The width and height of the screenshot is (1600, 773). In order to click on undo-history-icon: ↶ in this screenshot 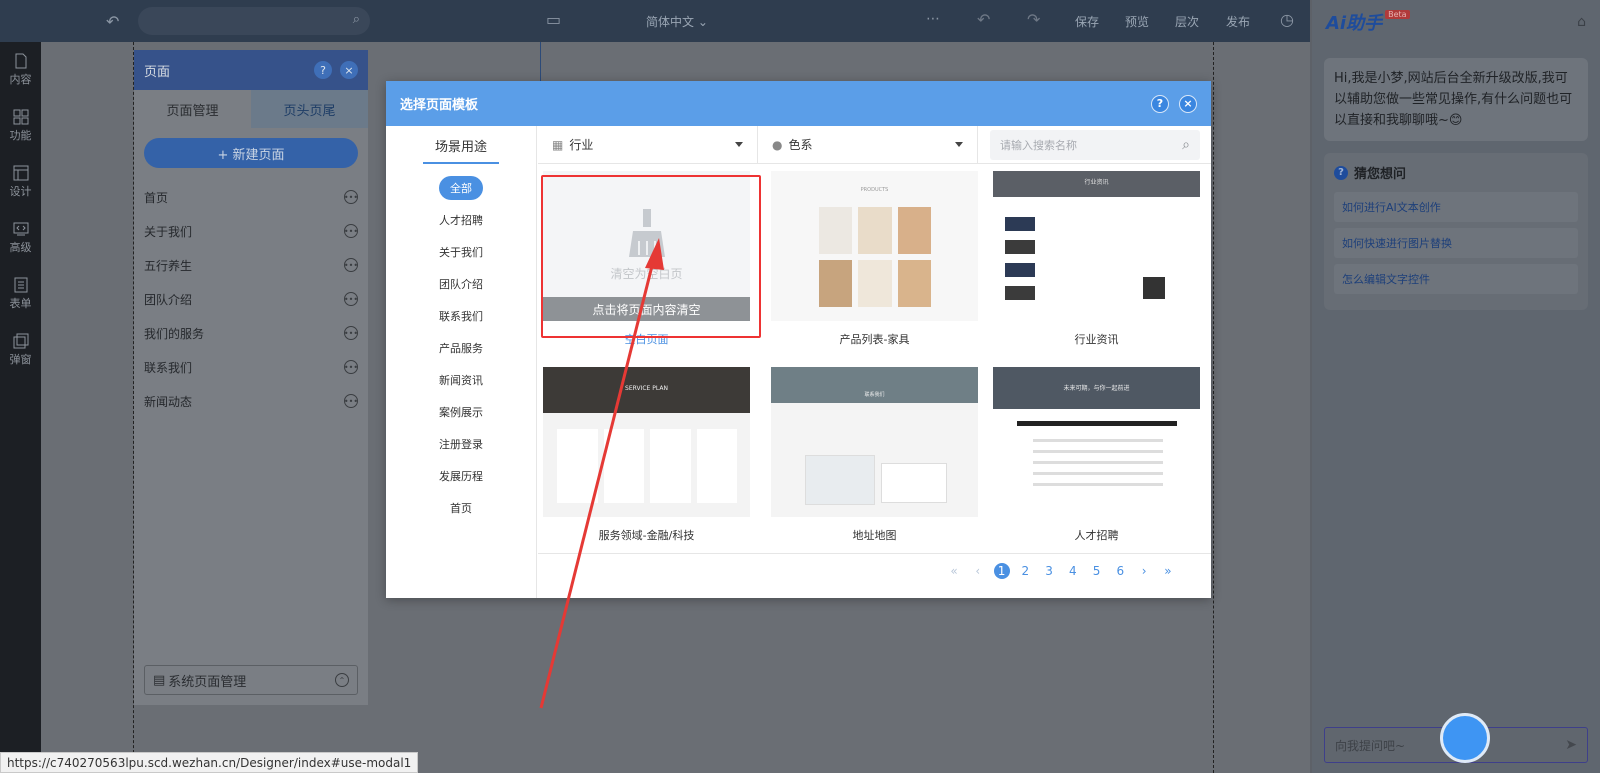, I will do `click(112, 21)`.